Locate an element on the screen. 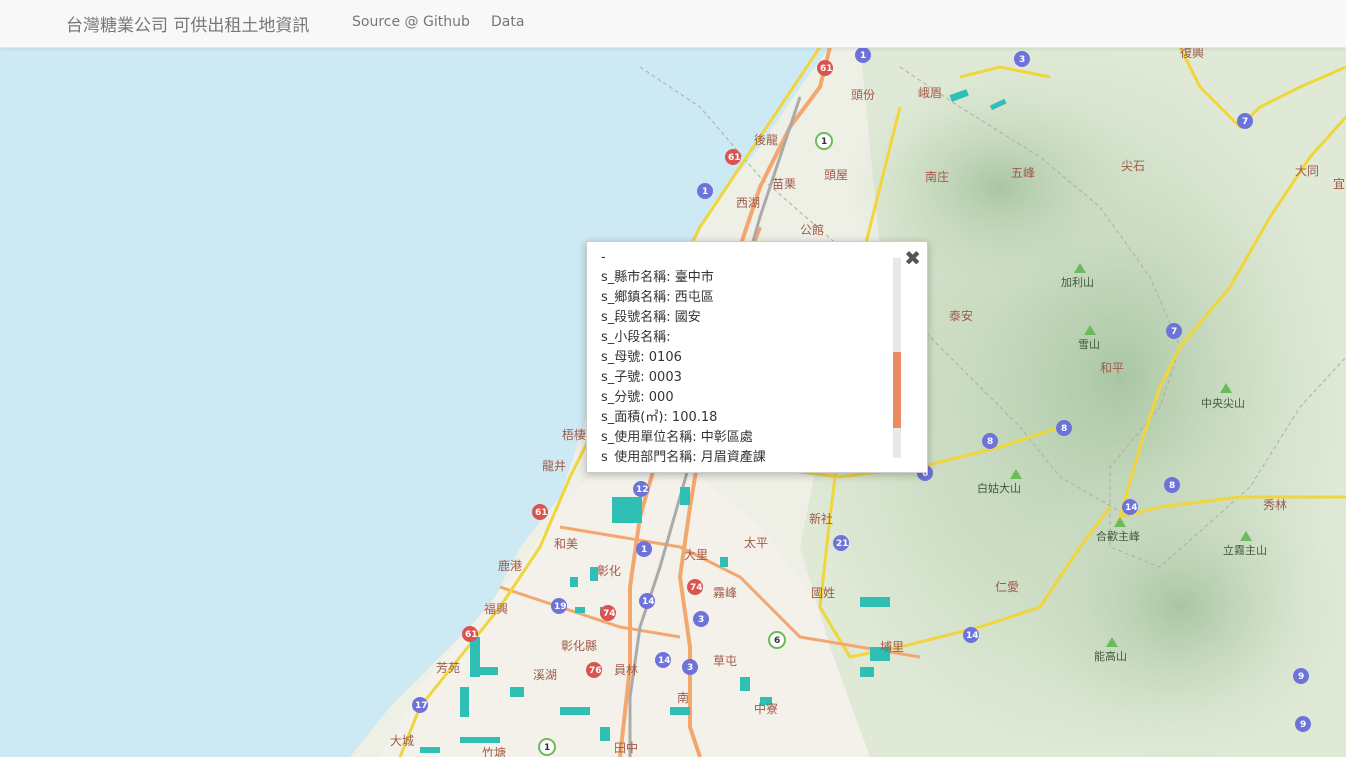 The width and height of the screenshot is (1346, 757). place-label: 苗栗 is located at coordinates (784, 184).